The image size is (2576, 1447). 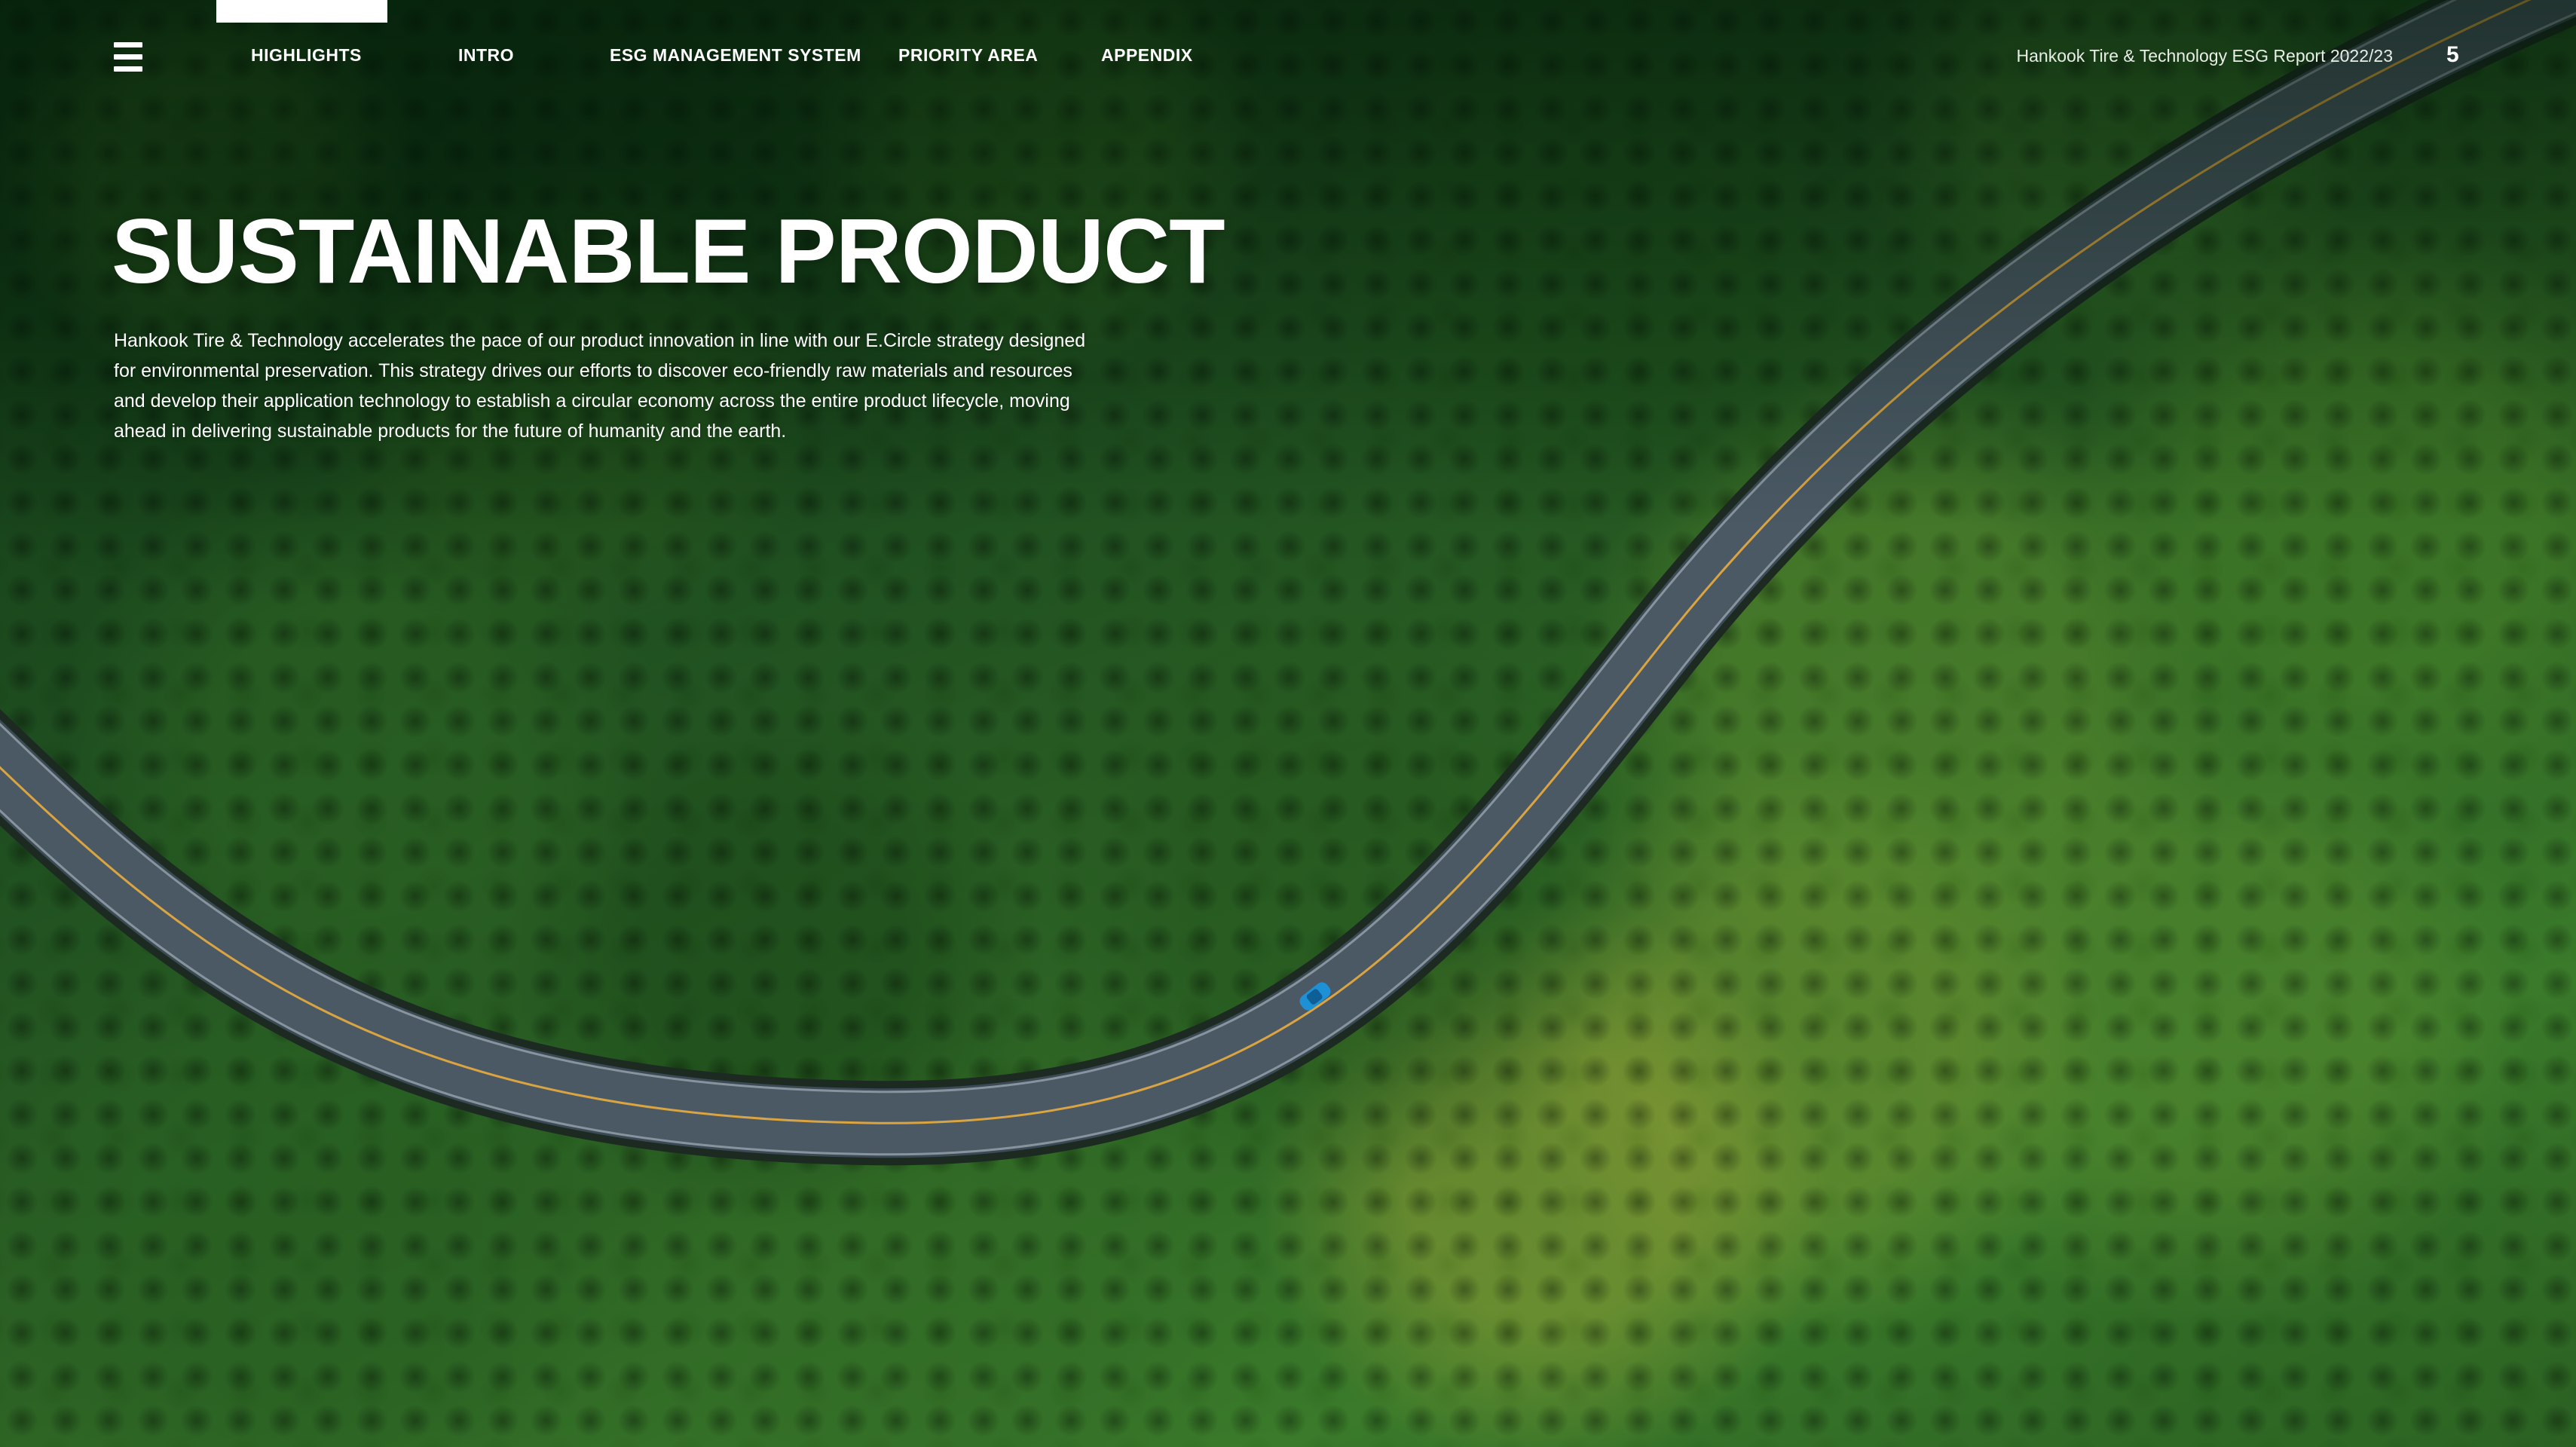 What do you see at coordinates (1147, 56) in the screenshot?
I see `nav-item-appendix: APPENDIX` at bounding box center [1147, 56].